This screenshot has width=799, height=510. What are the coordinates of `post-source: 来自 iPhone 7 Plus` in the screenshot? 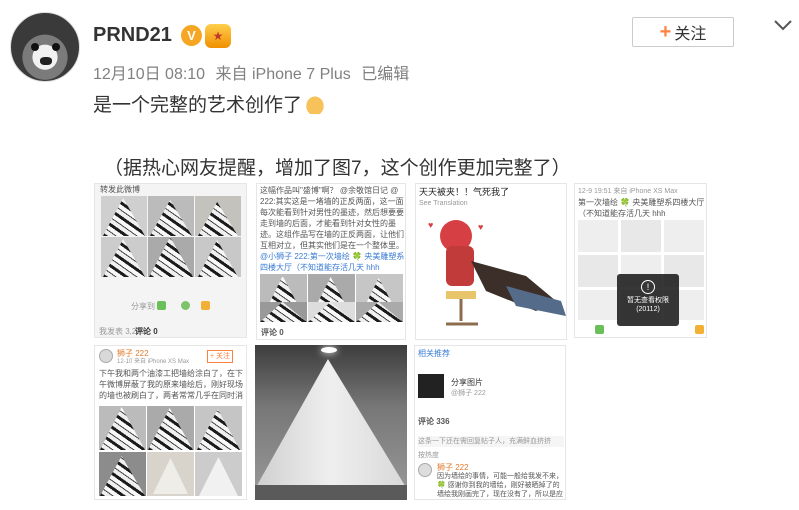 It's located at (283, 74).